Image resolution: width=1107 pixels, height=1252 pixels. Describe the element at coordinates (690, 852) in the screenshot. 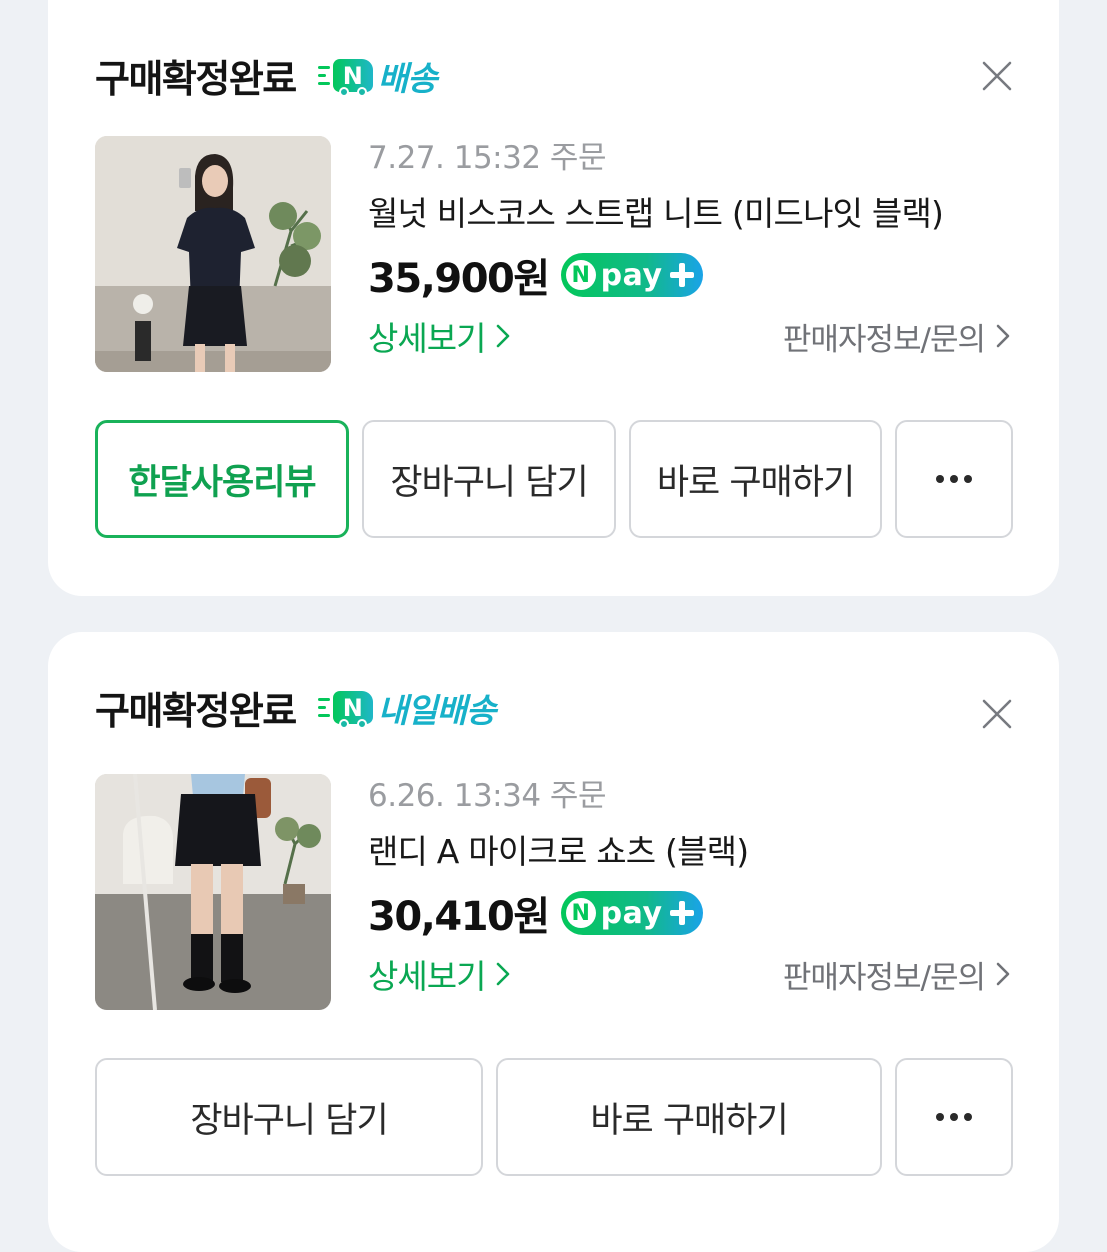

I see `product-title: 랜디 A 마이크로 쇼츠 (블랙)` at that location.